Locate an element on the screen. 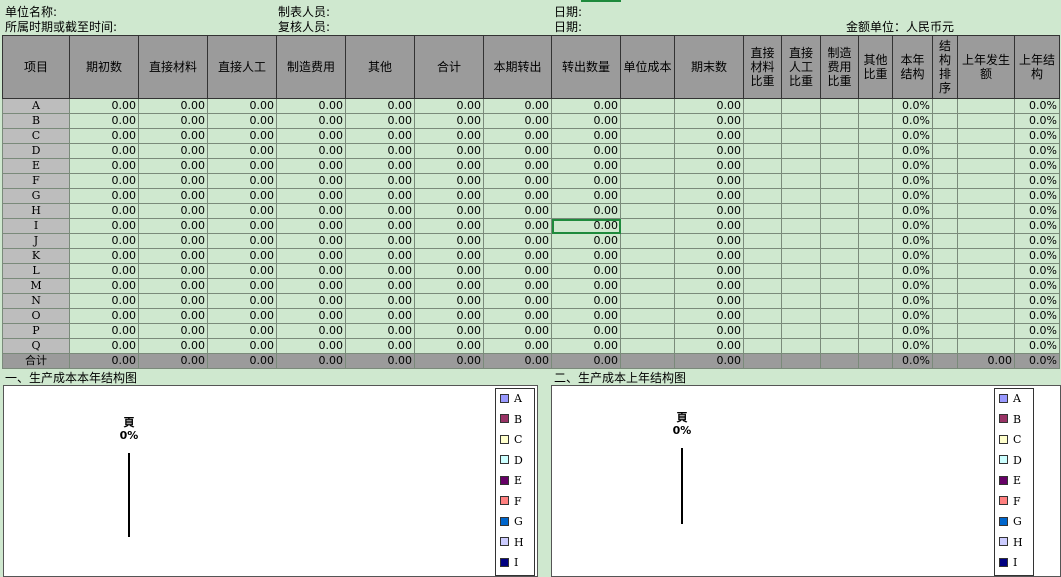 This screenshot has height=577, width=1061. row-label: M is located at coordinates (36, 286).